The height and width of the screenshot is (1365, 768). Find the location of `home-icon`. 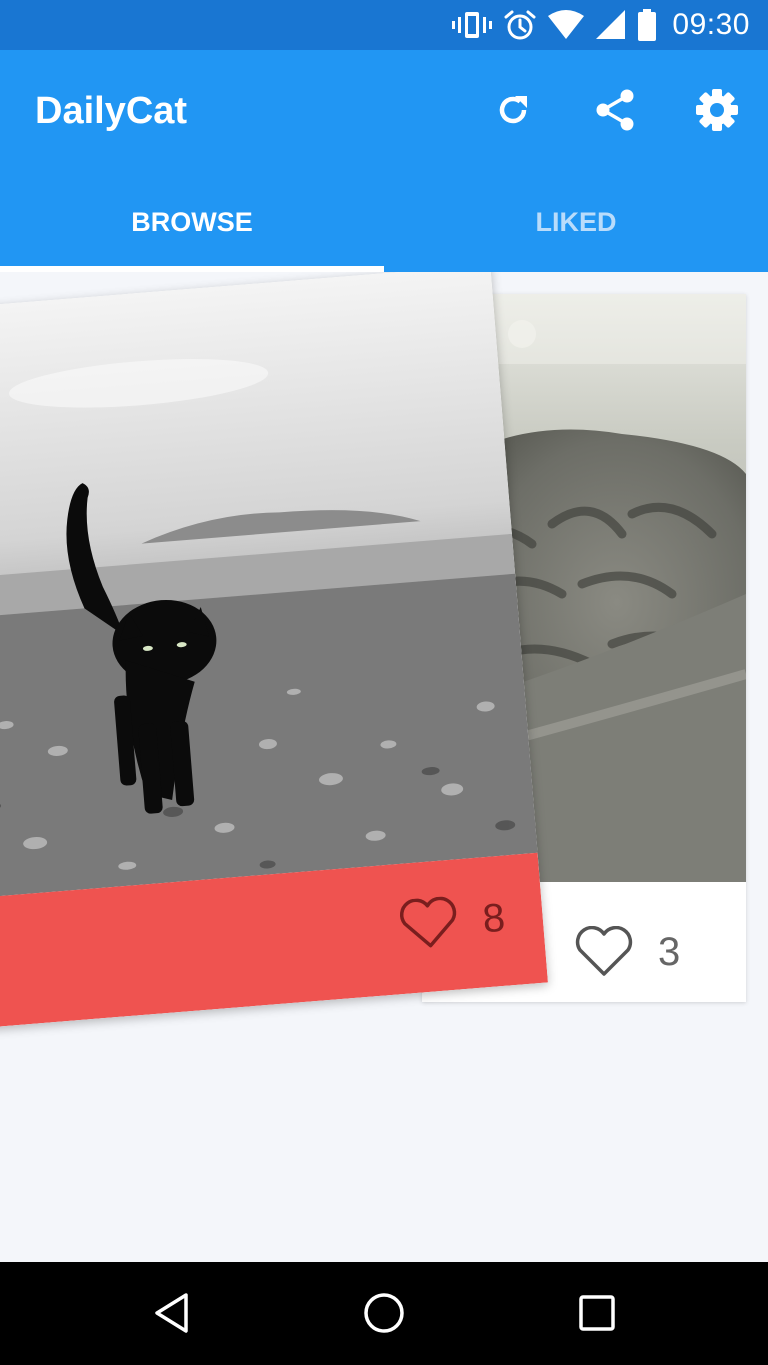

home-icon is located at coordinates (384, 1313).